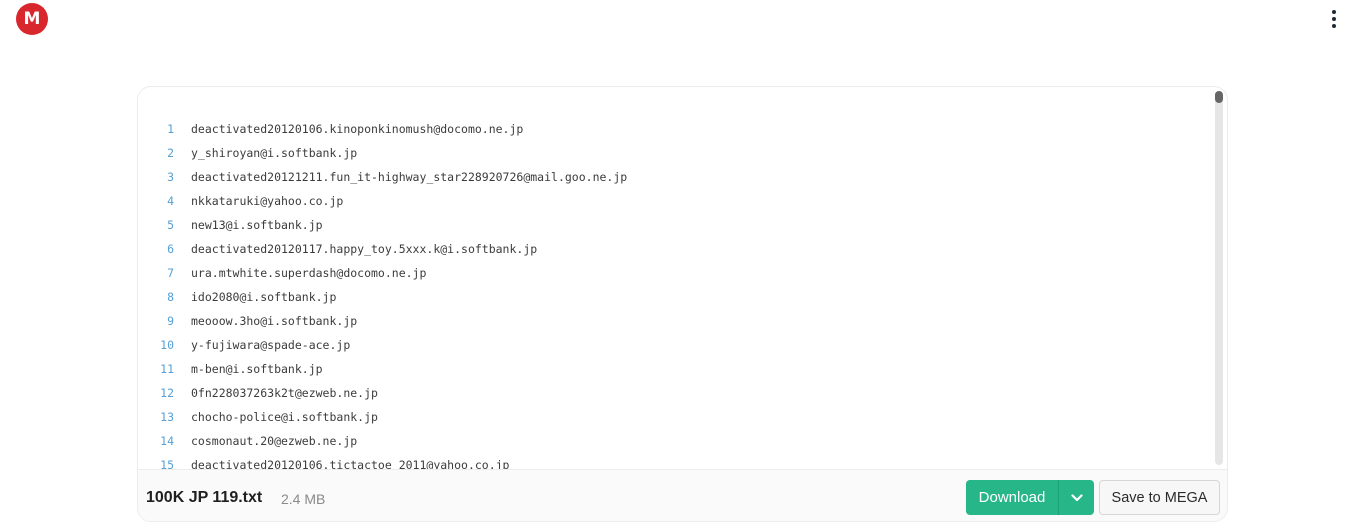  What do you see at coordinates (167, 417) in the screenshot?
I see `line-number: 13` at bounding box center [167, 417].